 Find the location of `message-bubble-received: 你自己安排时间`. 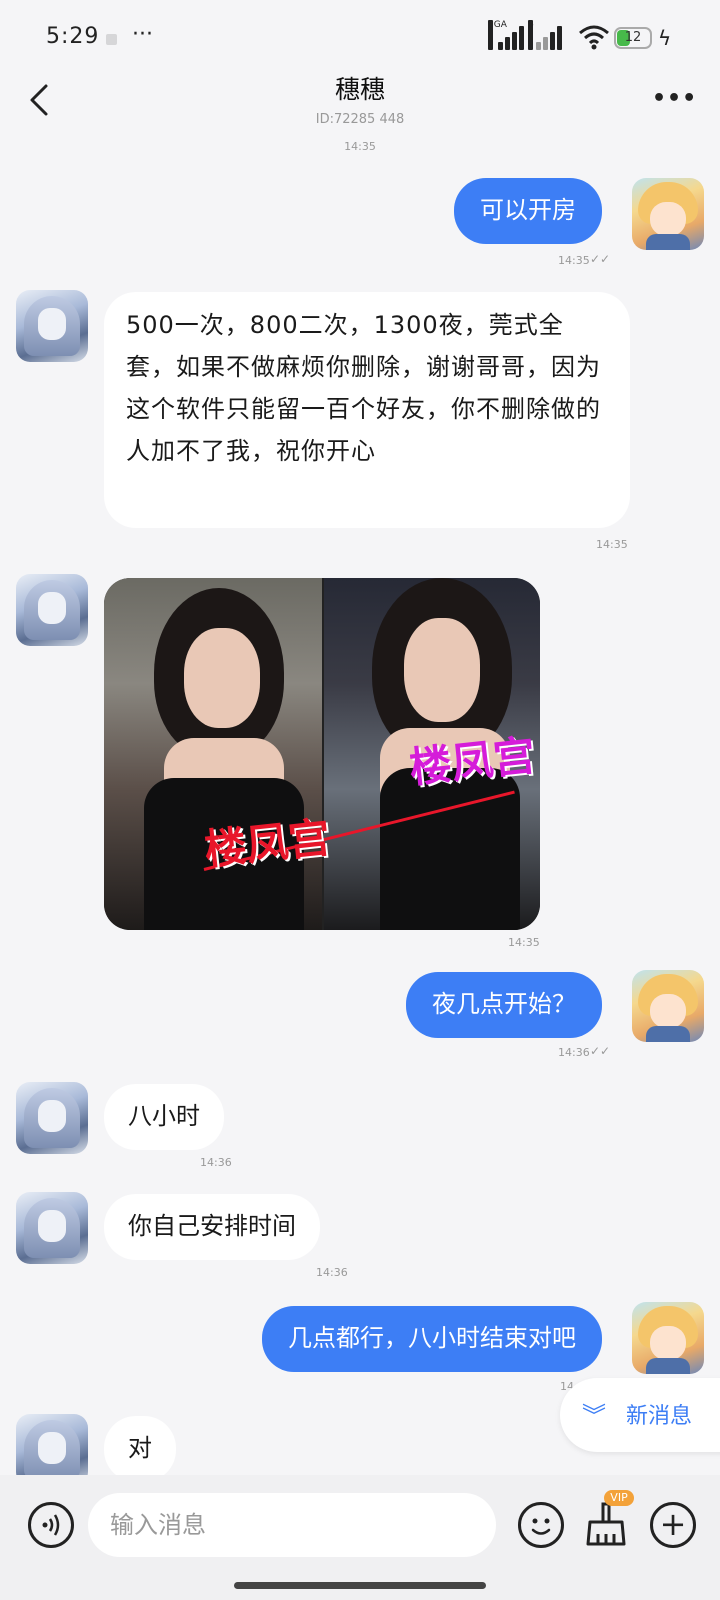

message-bubble-received: 你自己安排时间 is located at coordinates (212, 1227).